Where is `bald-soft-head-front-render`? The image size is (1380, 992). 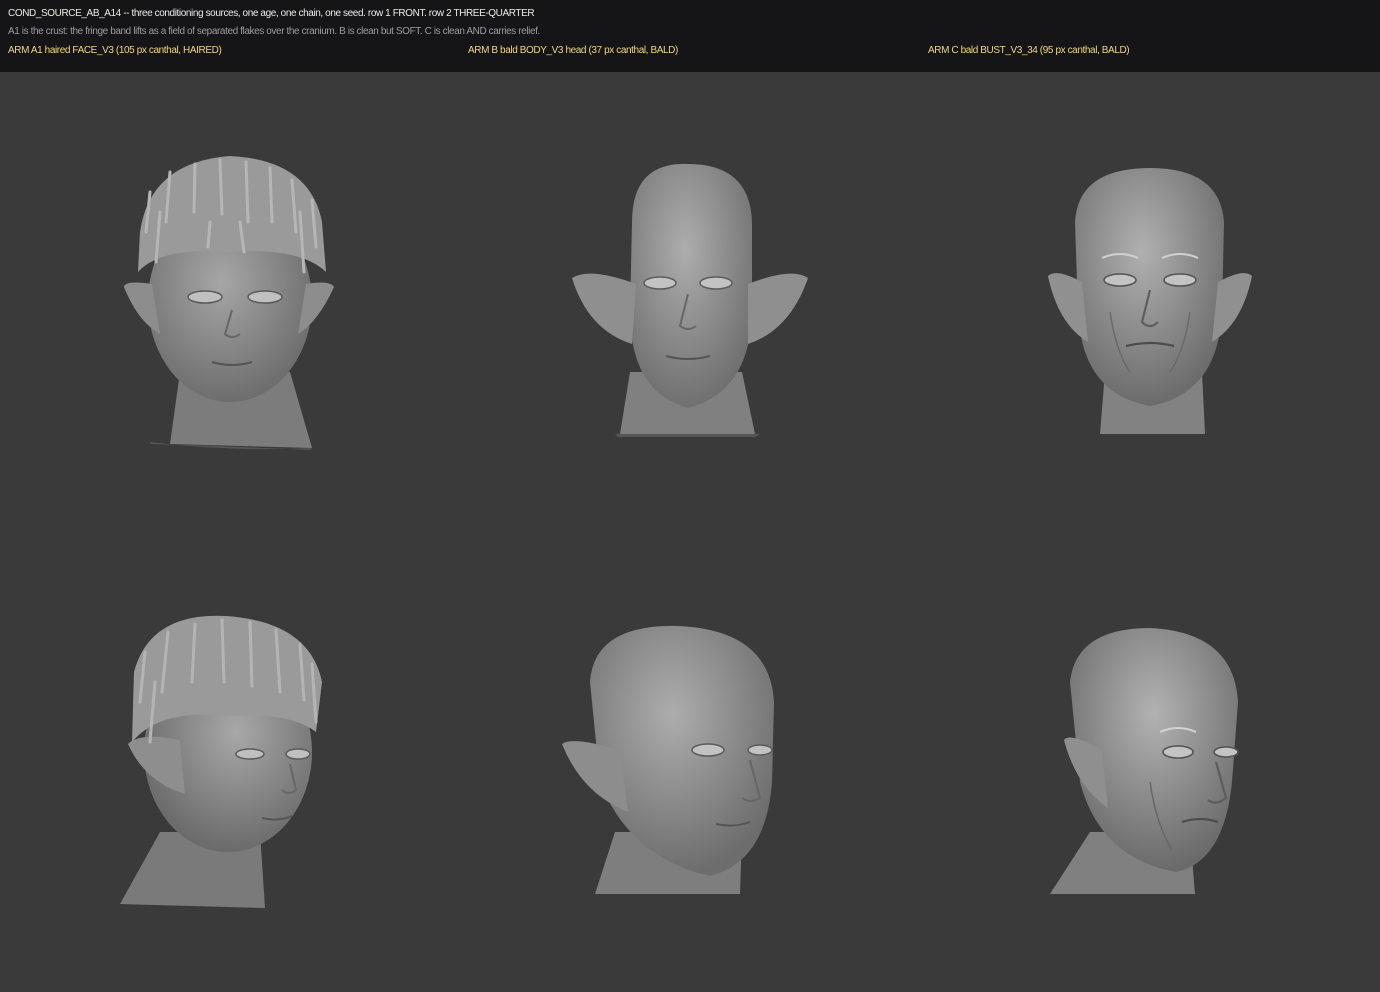 bald-soft-head-front-render is located at coordinates (690, 300).